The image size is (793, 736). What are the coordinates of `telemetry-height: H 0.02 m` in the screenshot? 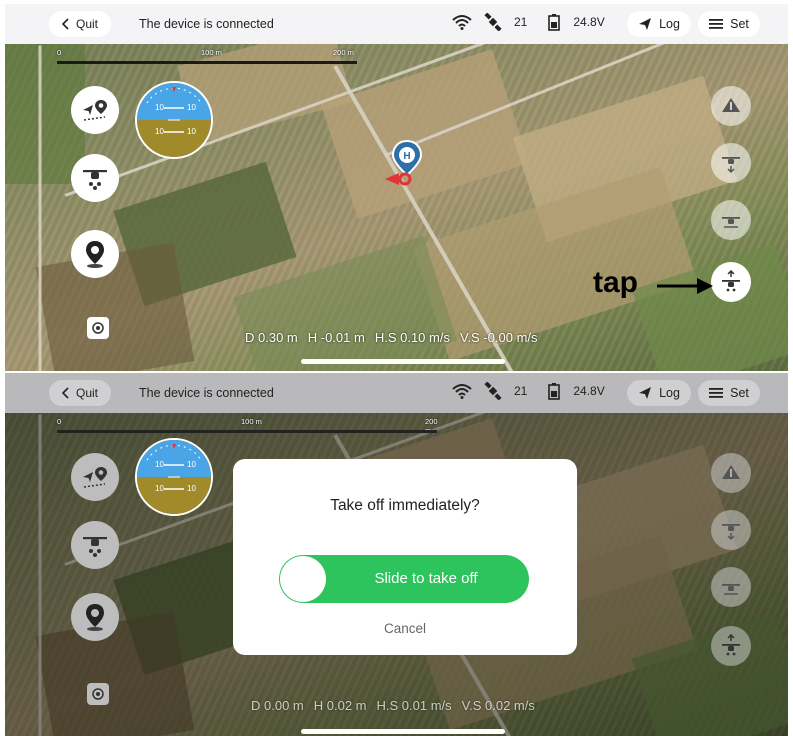 It's located at (340, 705).